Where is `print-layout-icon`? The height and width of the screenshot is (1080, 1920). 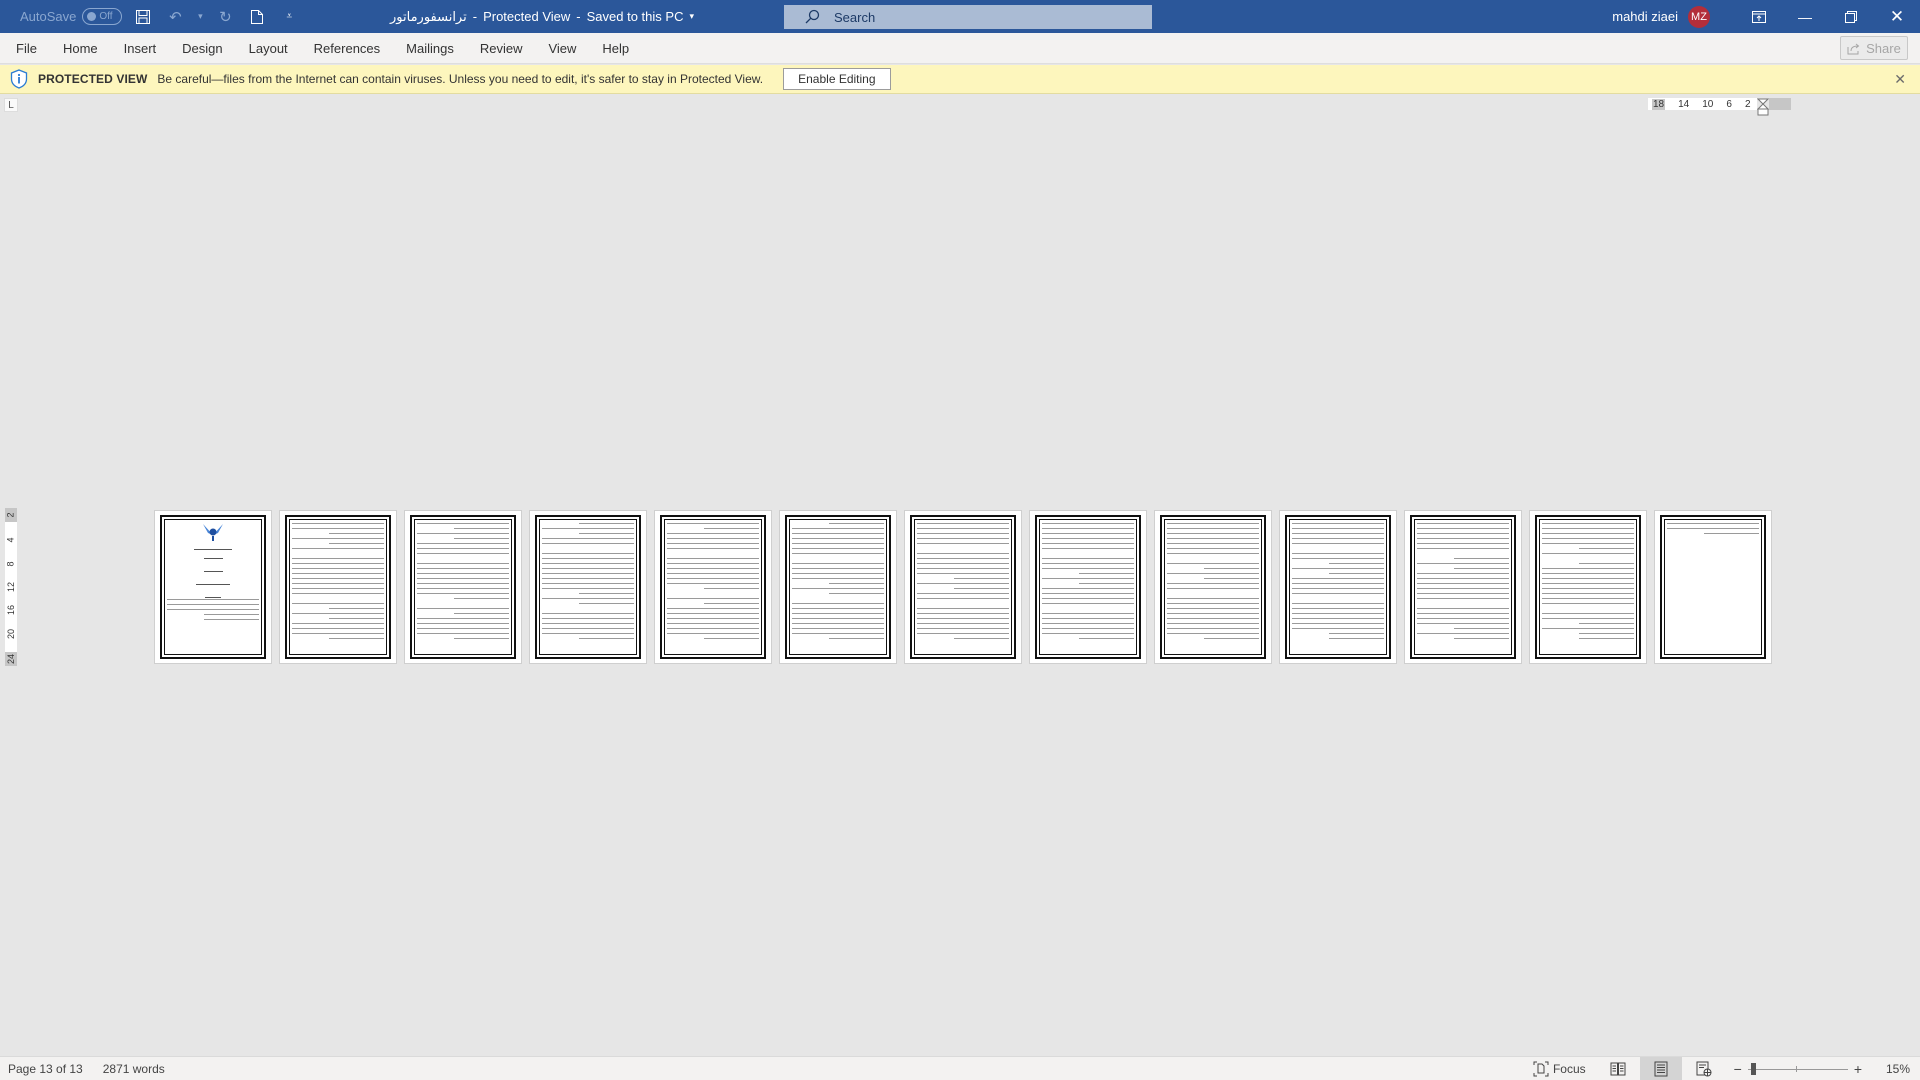 print-layout-icon is located at coordinates (1661, 1069).